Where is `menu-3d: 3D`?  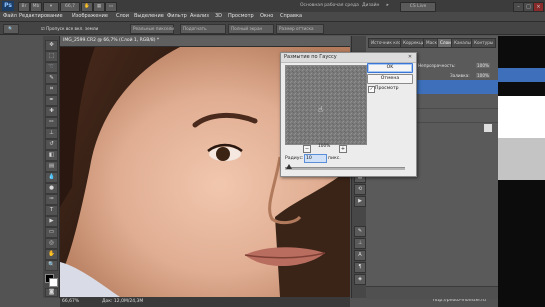
menu-3d: 3D is located at coordinates (218, 16).